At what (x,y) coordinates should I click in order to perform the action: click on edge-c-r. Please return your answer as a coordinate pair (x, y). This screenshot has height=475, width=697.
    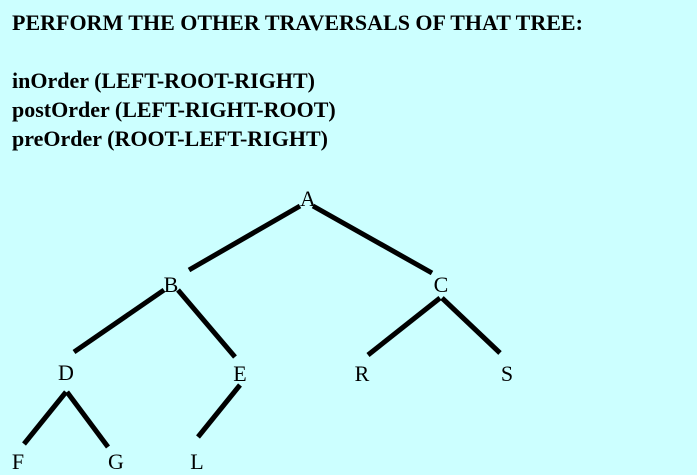
    Looking at the image, I should click on (404, 326).